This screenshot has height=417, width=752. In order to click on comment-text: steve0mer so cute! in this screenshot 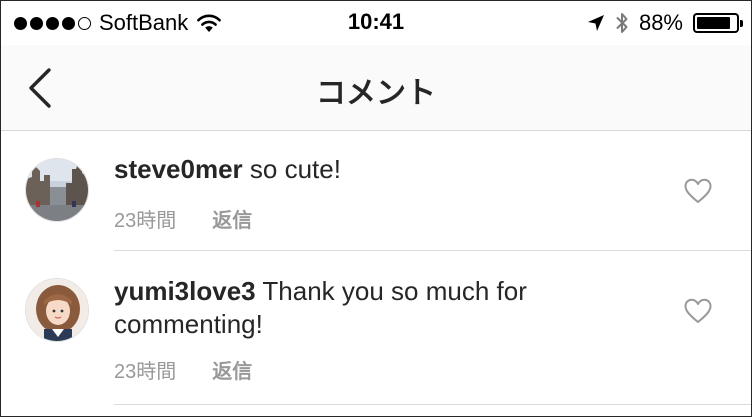, I will do `click(384, 169)`.